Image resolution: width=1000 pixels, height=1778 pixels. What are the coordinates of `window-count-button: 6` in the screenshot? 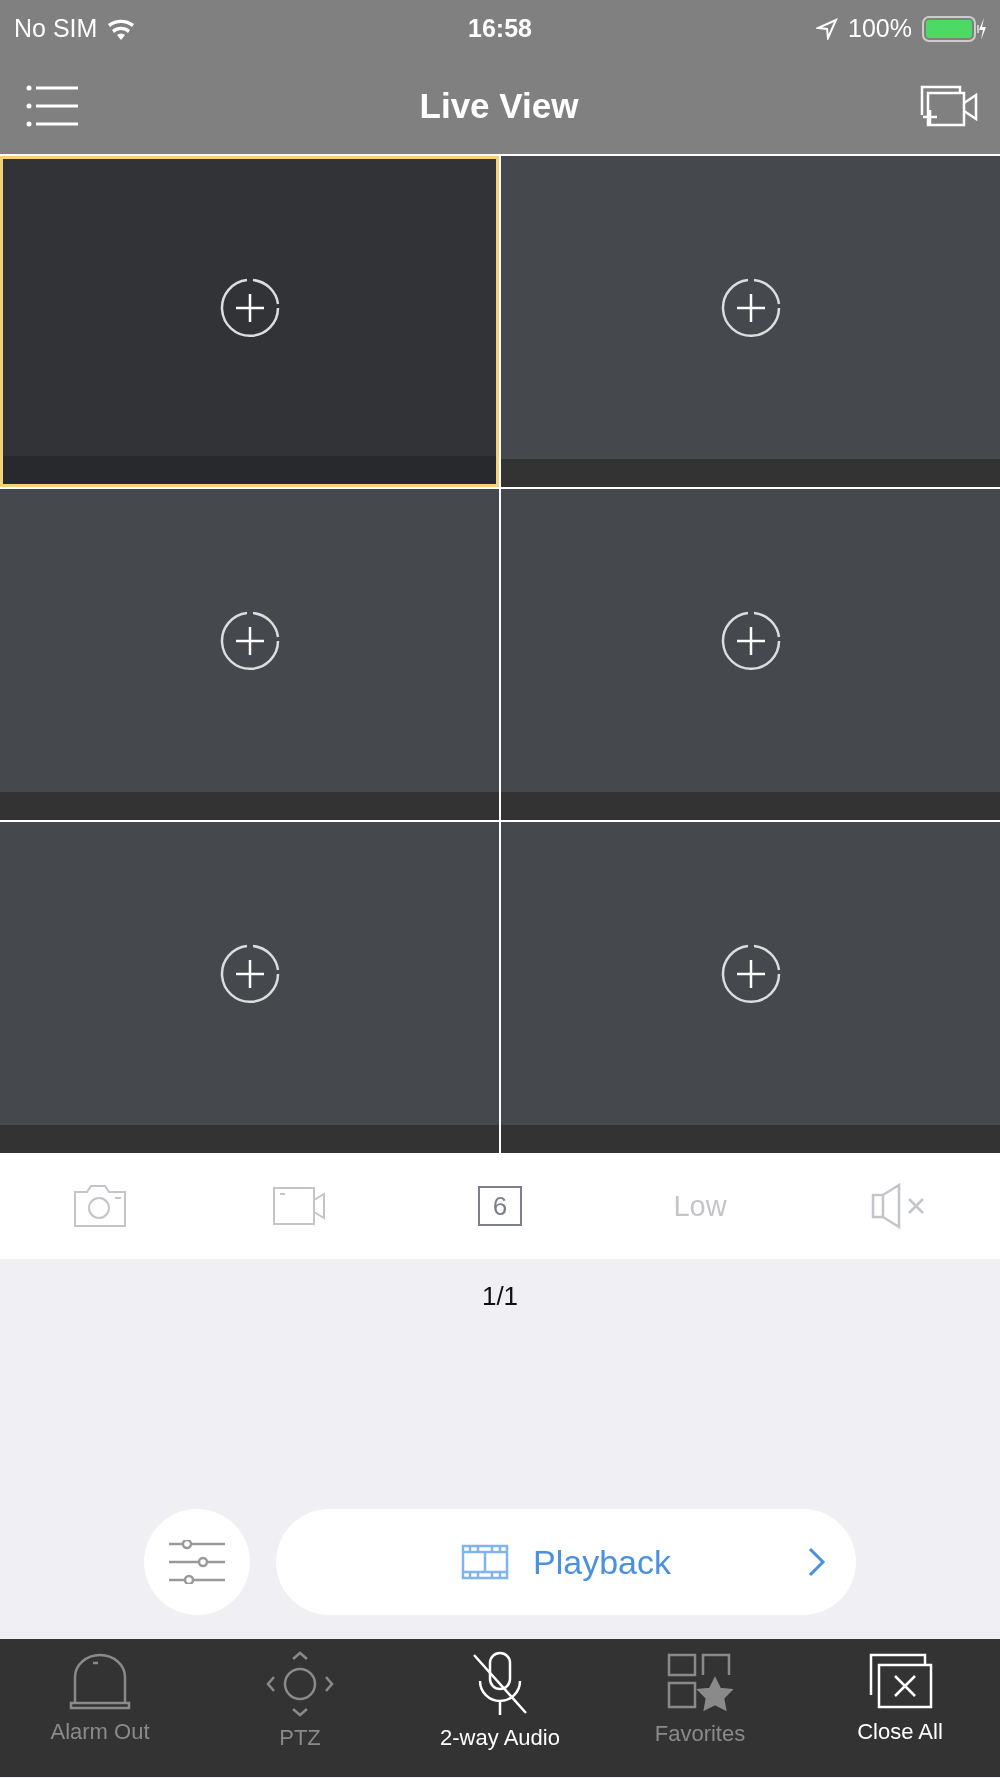 It's located at (500, 1206).